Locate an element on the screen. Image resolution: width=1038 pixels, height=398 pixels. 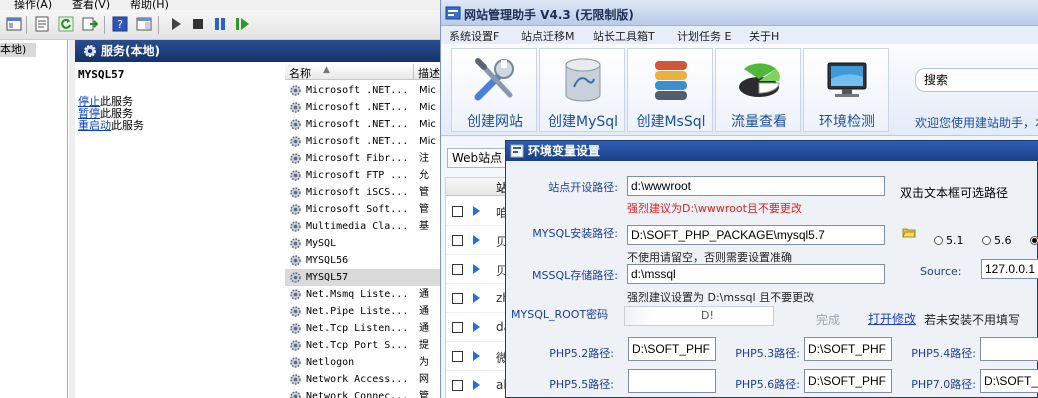
site-row: al is located at coordinates (477, 384).